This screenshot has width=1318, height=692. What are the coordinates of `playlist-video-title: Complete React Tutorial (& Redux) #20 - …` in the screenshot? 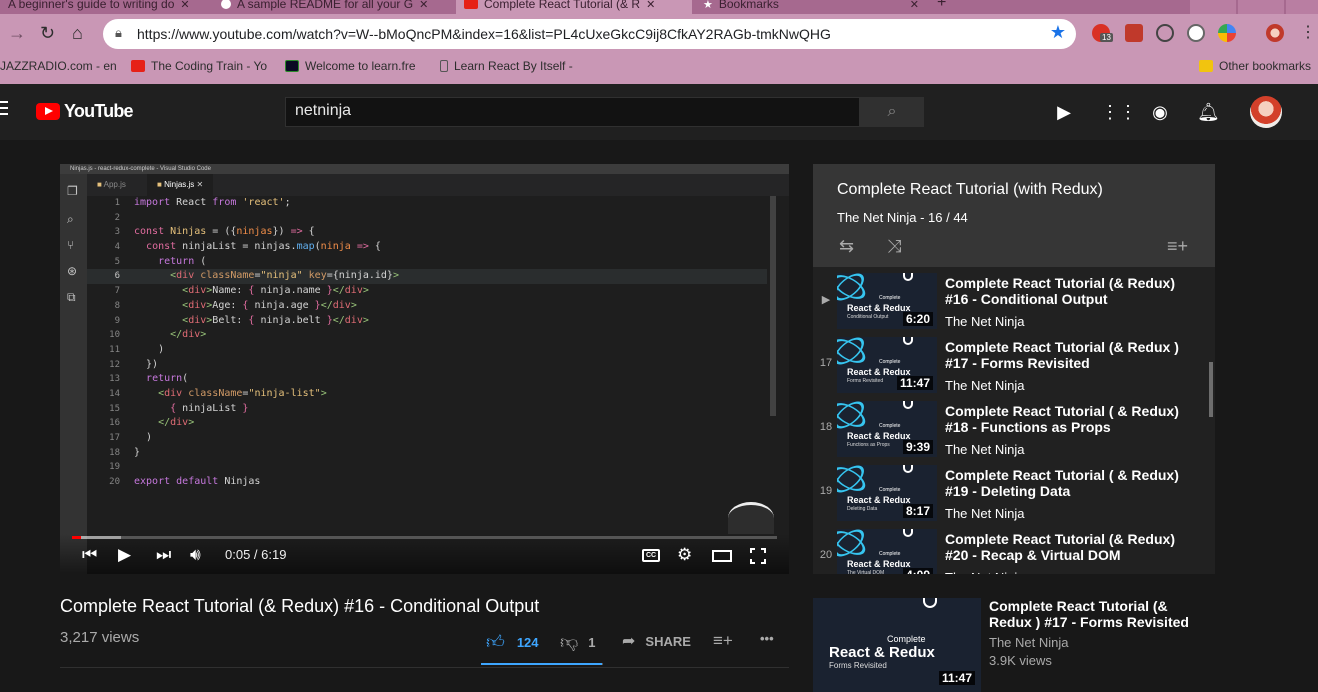 It's located at (1072, 547).